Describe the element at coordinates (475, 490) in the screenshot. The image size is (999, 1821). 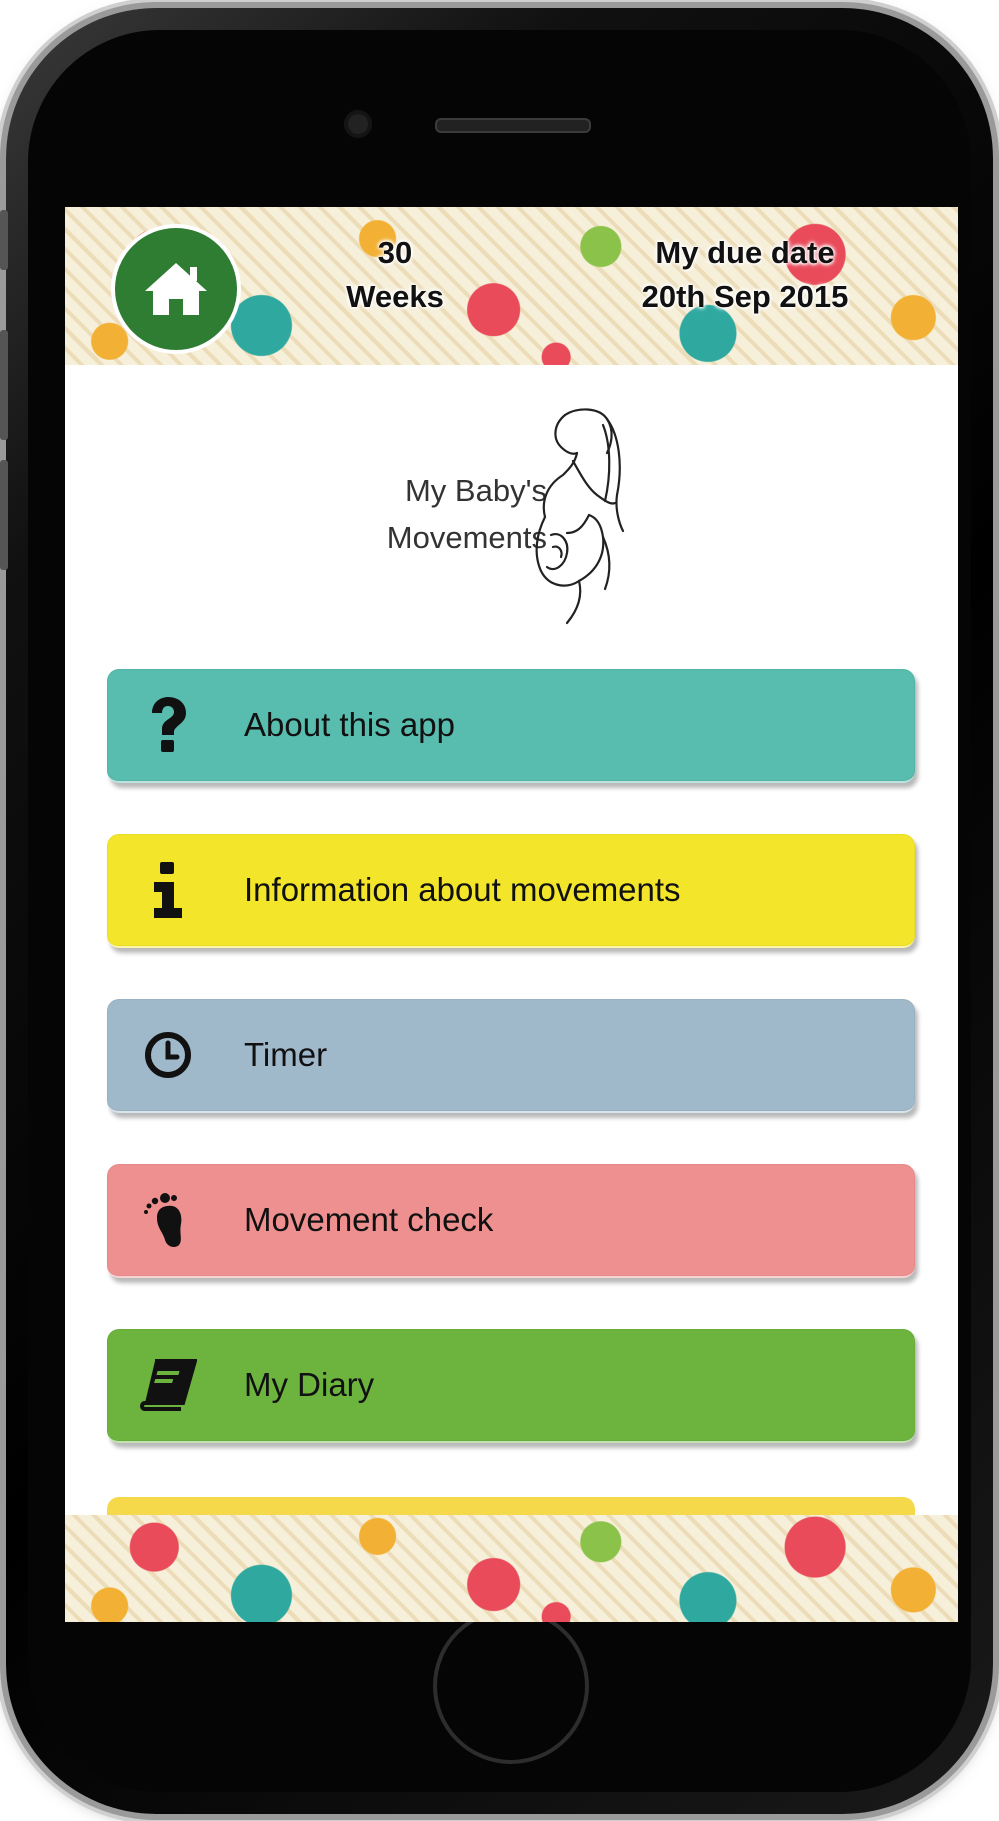
I see `app-title-line1: My Baby's` at that location.